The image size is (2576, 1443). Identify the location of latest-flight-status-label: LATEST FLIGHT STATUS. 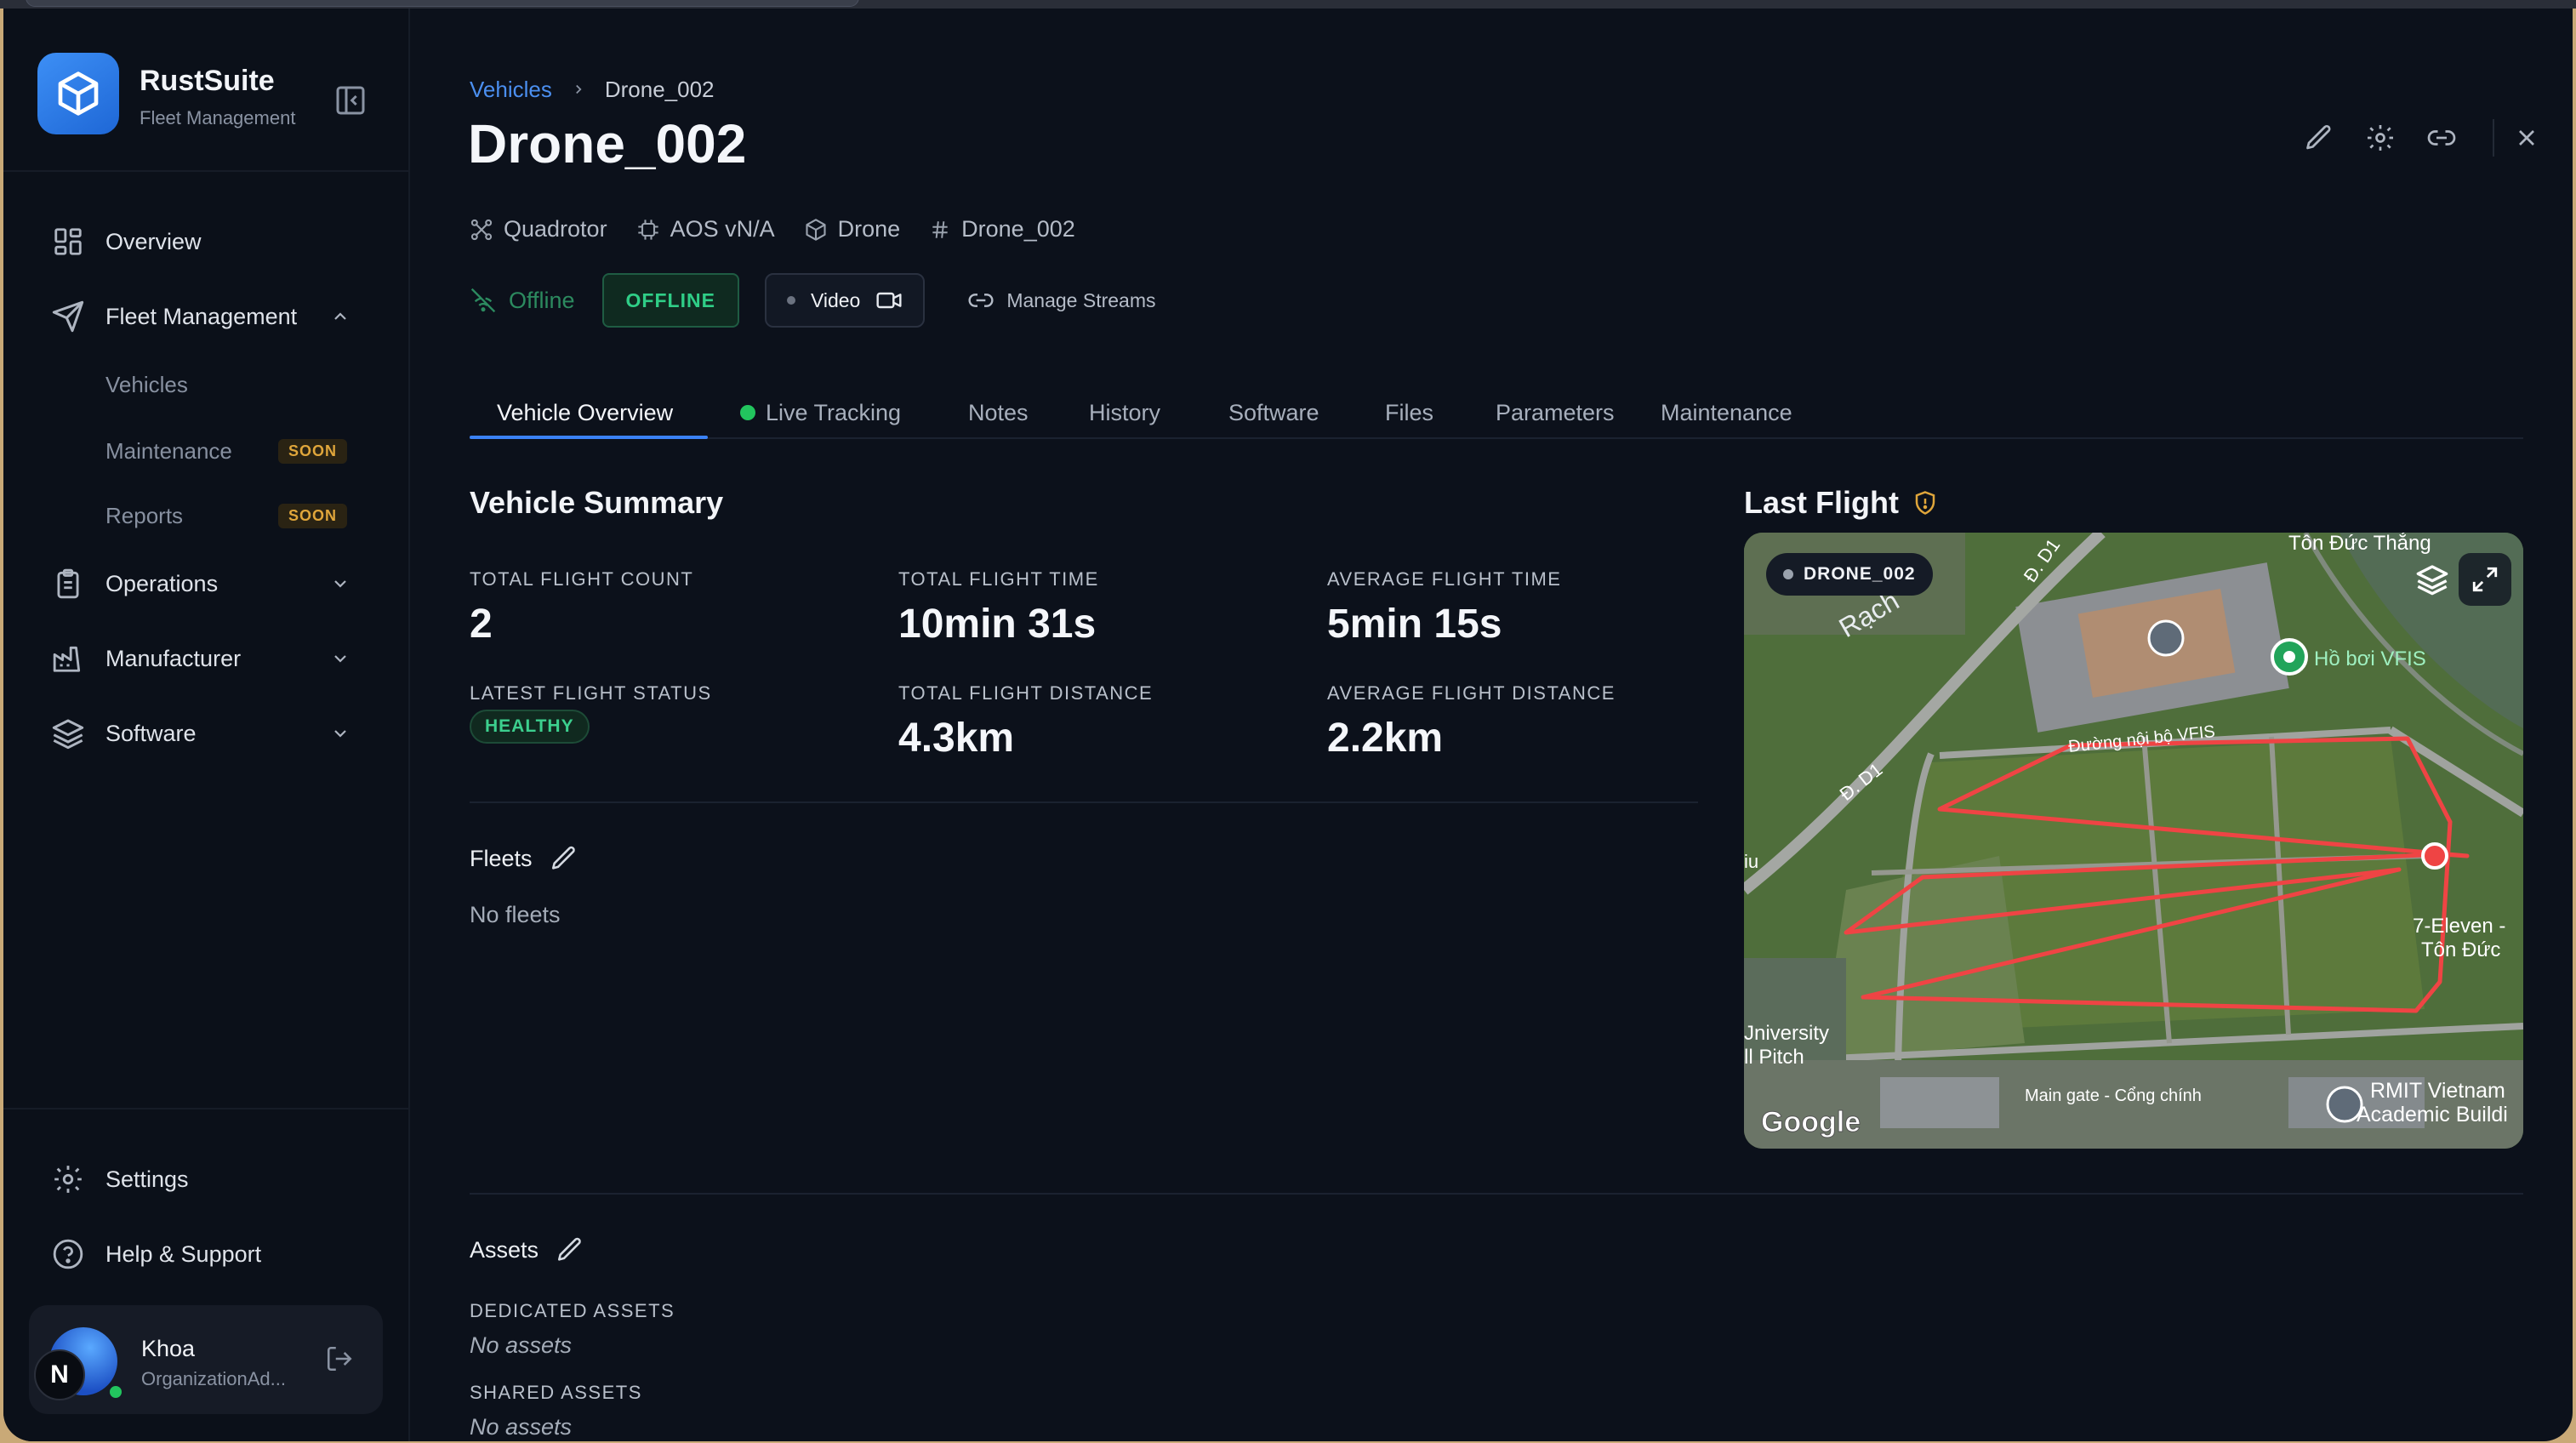
(591, 693).